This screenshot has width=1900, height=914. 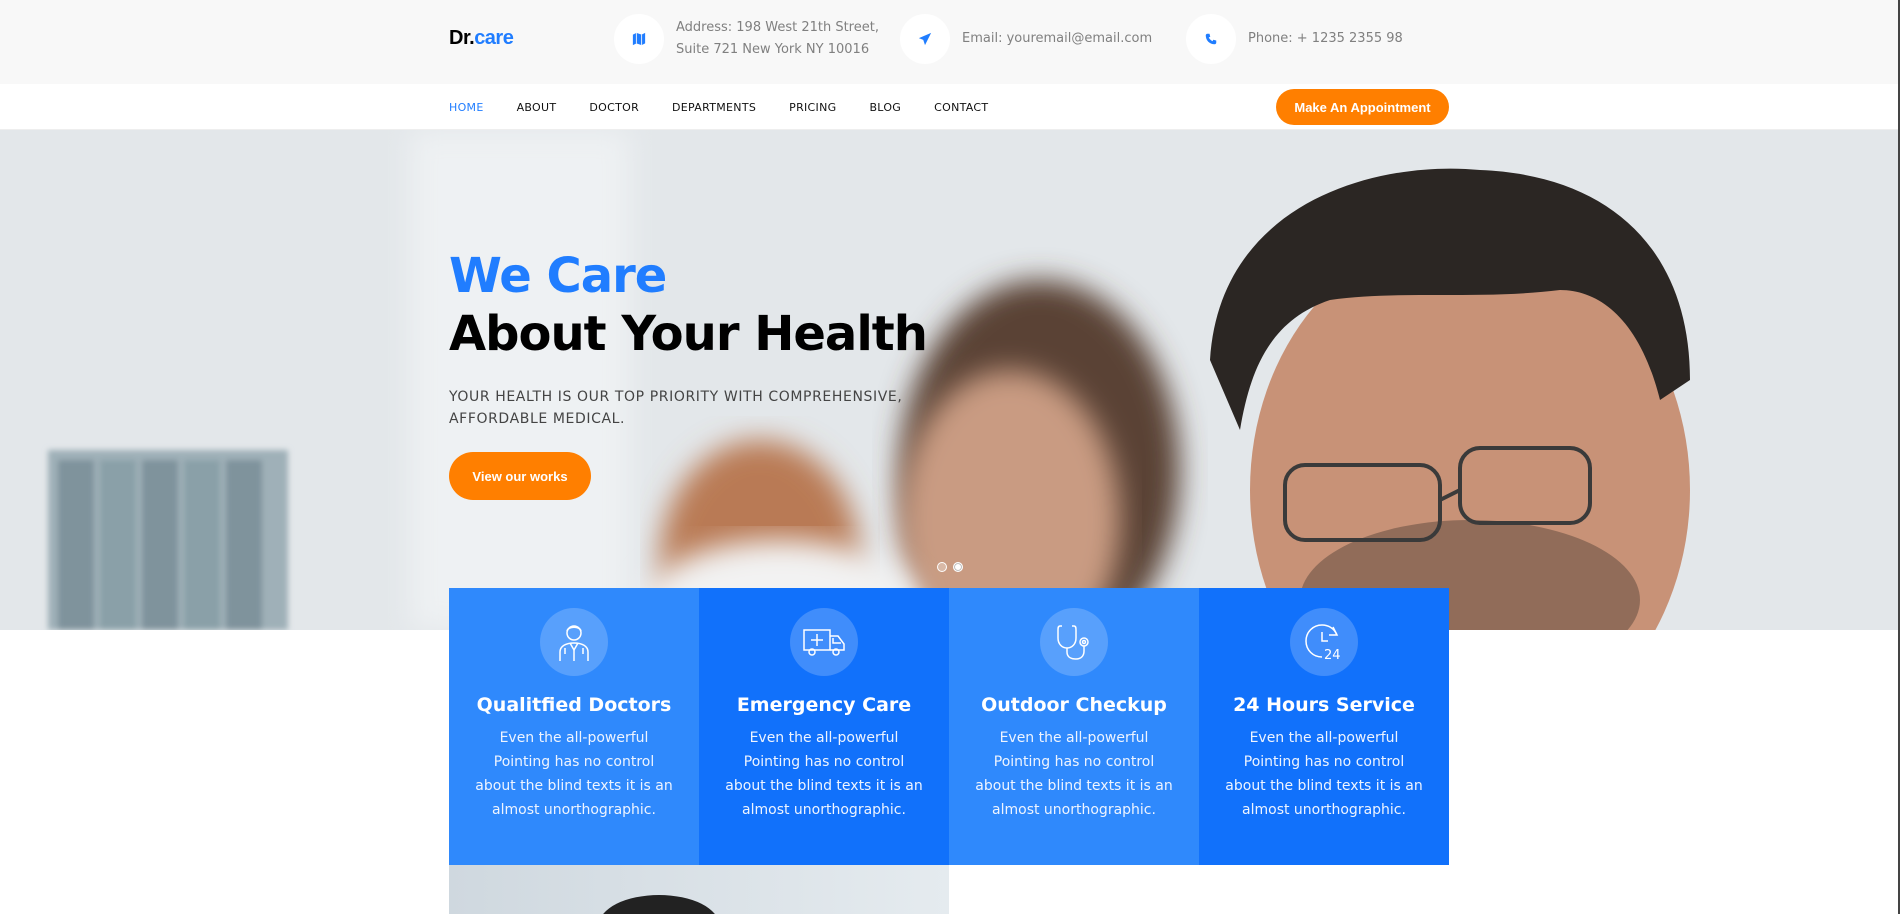 I want to click on person-photo, so click(x=659, y=904).